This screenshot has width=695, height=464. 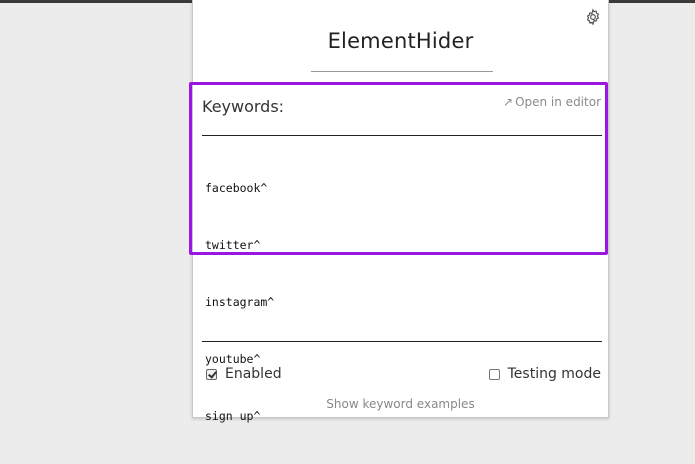 What do you see at coordinates (240, 302) in the screenshot?
I see `keyword-line: instagram^` at bounding box center [240, 302].